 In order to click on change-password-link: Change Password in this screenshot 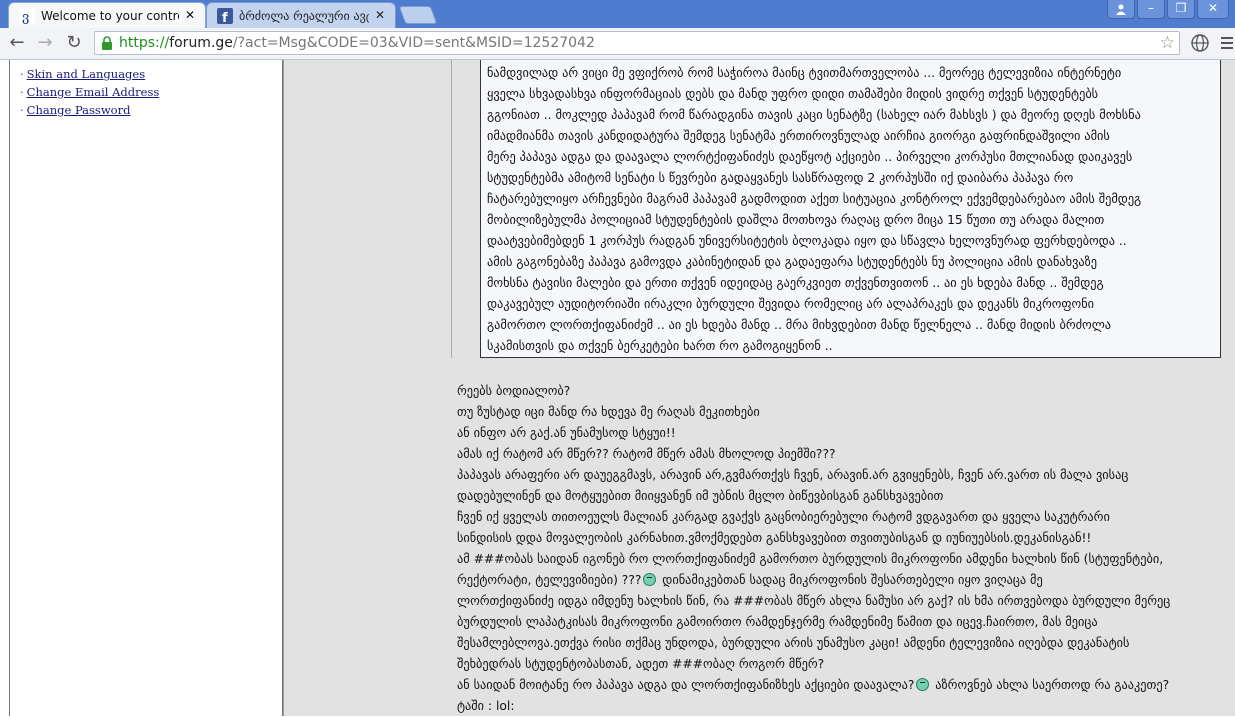, I will do `click(79, 110)`.